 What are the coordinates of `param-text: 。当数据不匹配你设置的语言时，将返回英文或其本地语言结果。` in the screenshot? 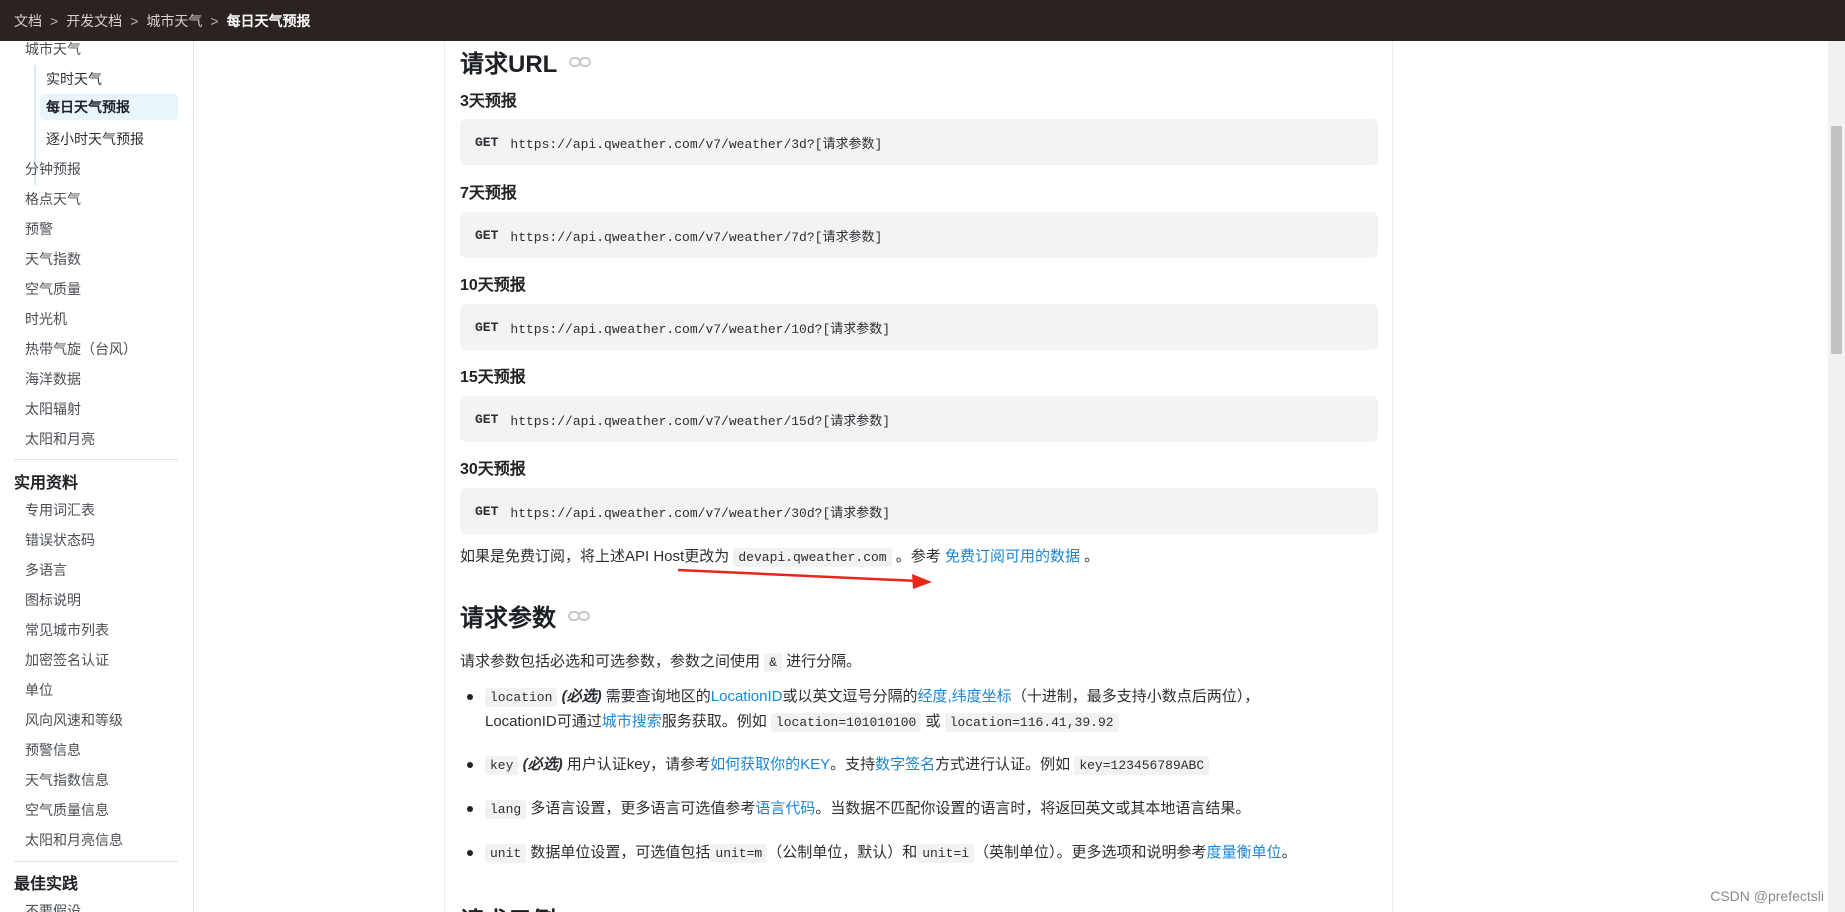 It's located at (1033, 808).